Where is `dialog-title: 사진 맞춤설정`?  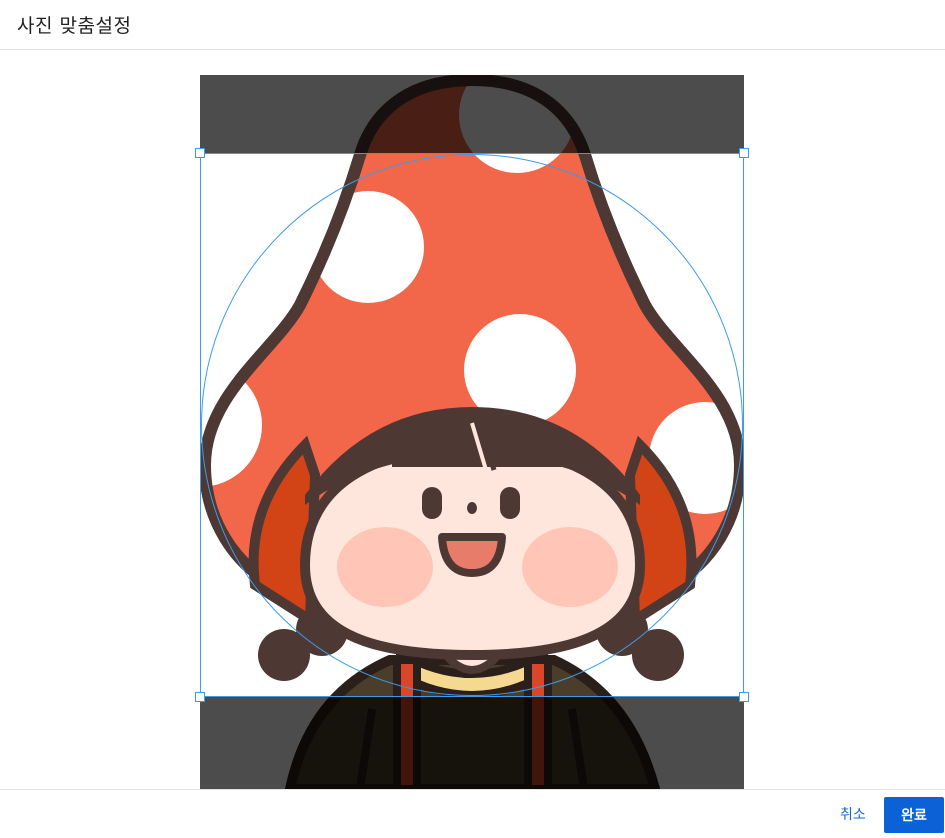
dialog-title: 사진 맞춤설정 is located at coordinates (74, 26).